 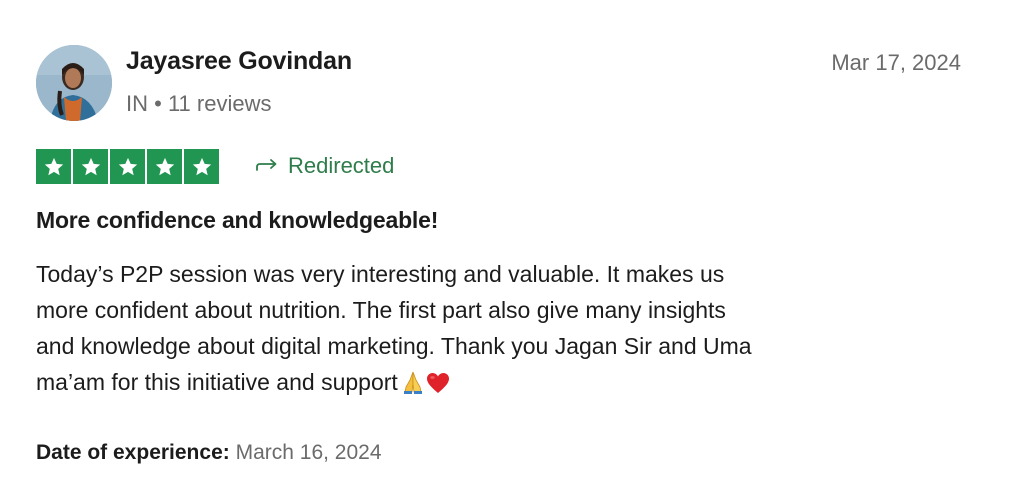 What do you see at coordinates (438, 386) in the screenshot?
I see `red-heart-icon` at bounding box center [438, 386].